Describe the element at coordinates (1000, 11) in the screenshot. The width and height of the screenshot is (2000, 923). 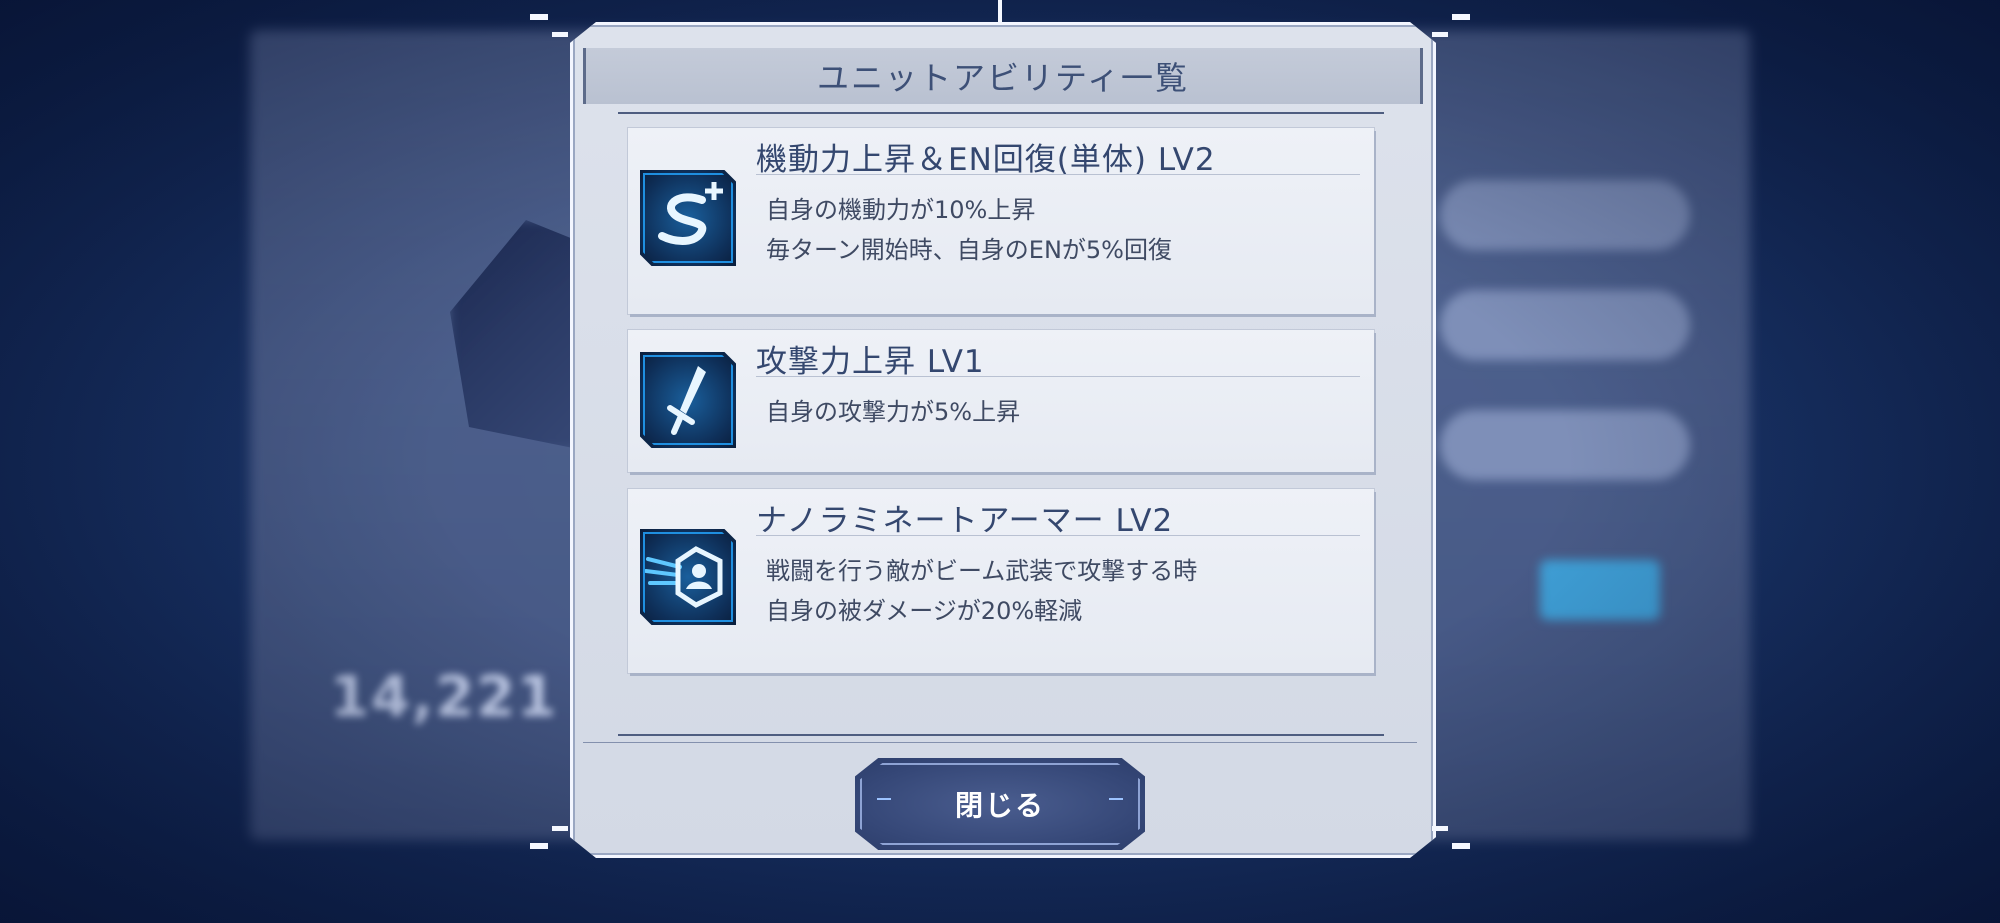
I see `frame-top-tick` at that location.